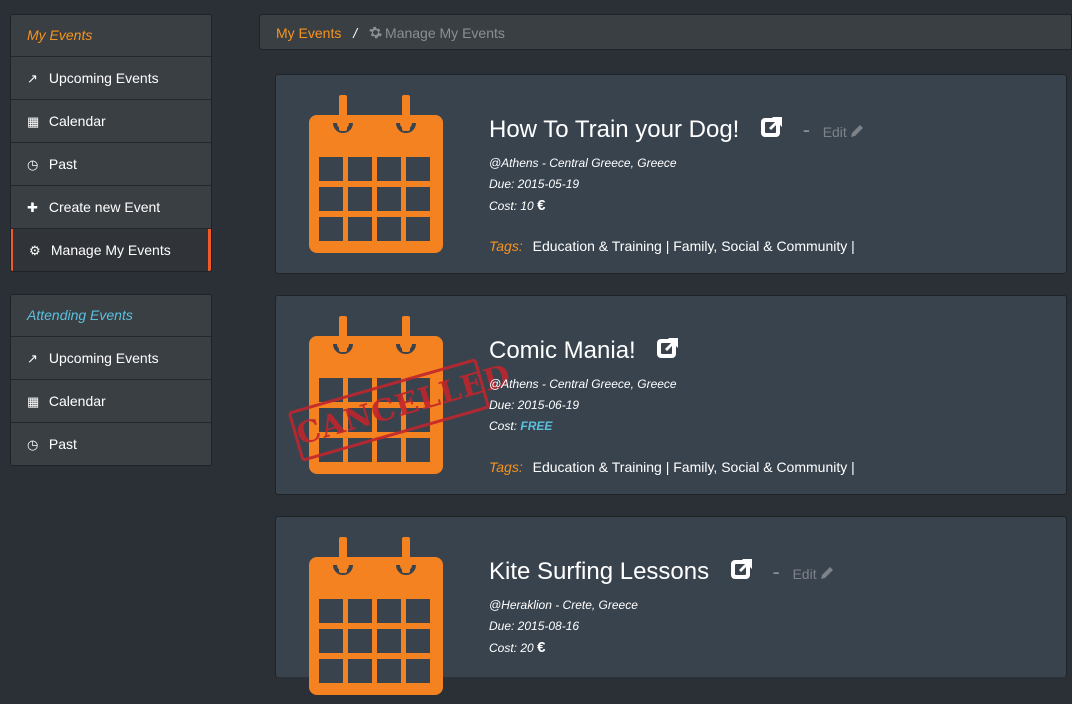 This screenshot has height=704, width=1072. I want to click on sidebar-item-label: Manage My Events, so click(110, 250).